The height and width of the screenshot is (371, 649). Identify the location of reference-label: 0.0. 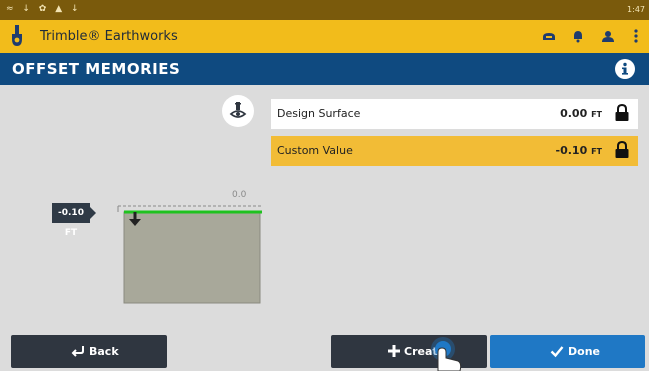
(239, 195).